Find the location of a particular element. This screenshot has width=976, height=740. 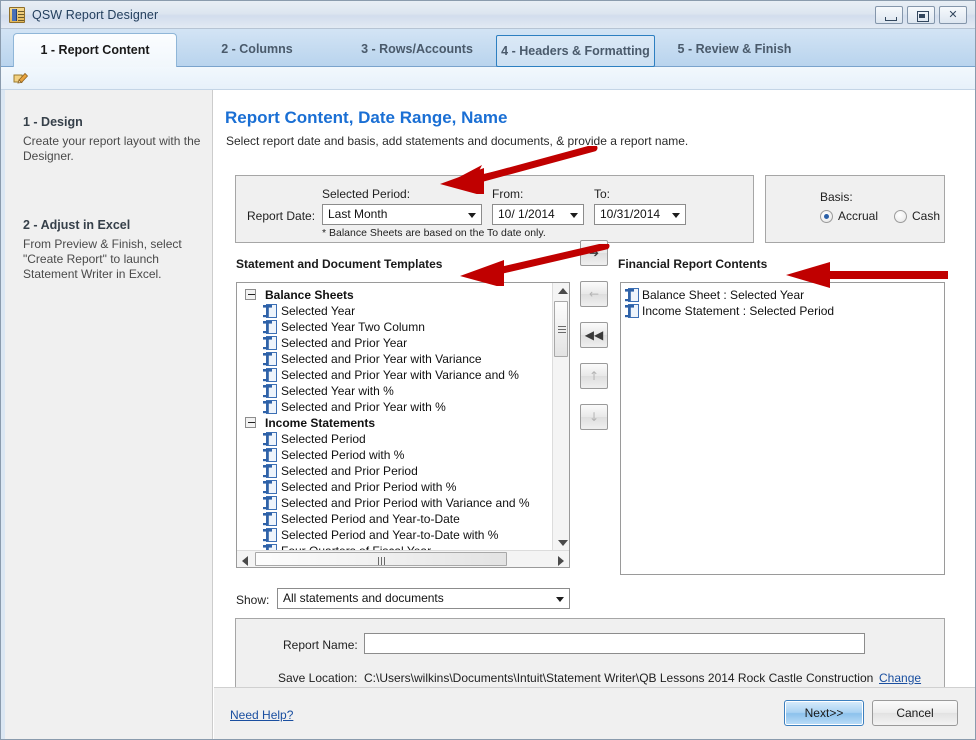

from-date-picker: 10/ 1/2014 is located at coordinates (538, 214).